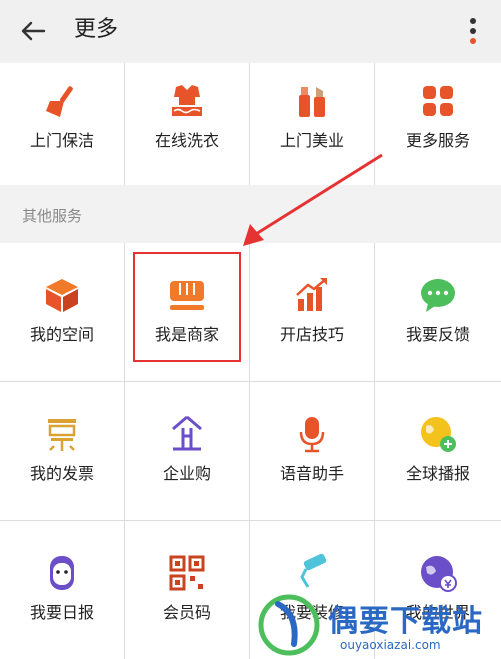 The height and width of the screenshot is (659, 501). I want to click on service-member-code: 会员码, so click(187, 590).